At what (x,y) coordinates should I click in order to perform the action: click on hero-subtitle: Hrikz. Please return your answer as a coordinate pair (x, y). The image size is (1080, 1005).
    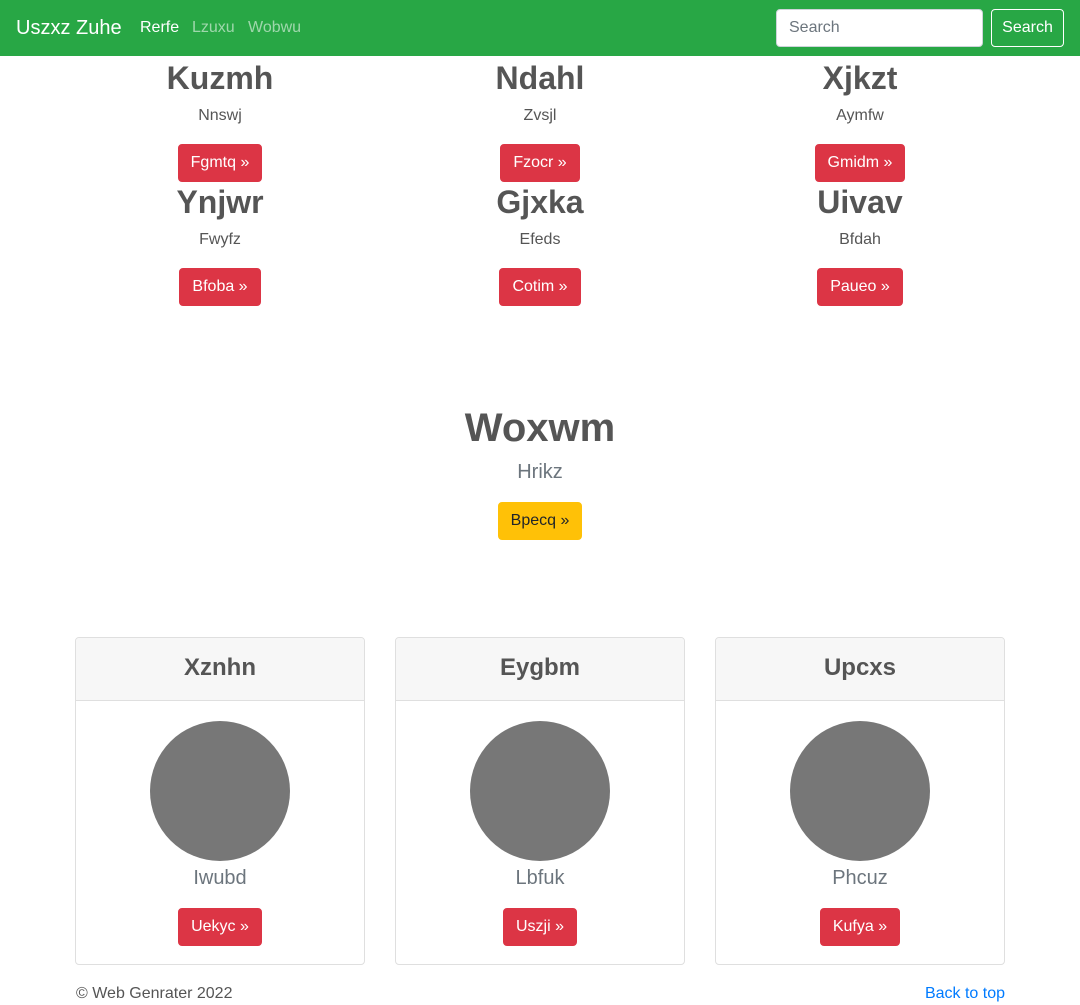
    Looking at the image, I should click on (540, 472).